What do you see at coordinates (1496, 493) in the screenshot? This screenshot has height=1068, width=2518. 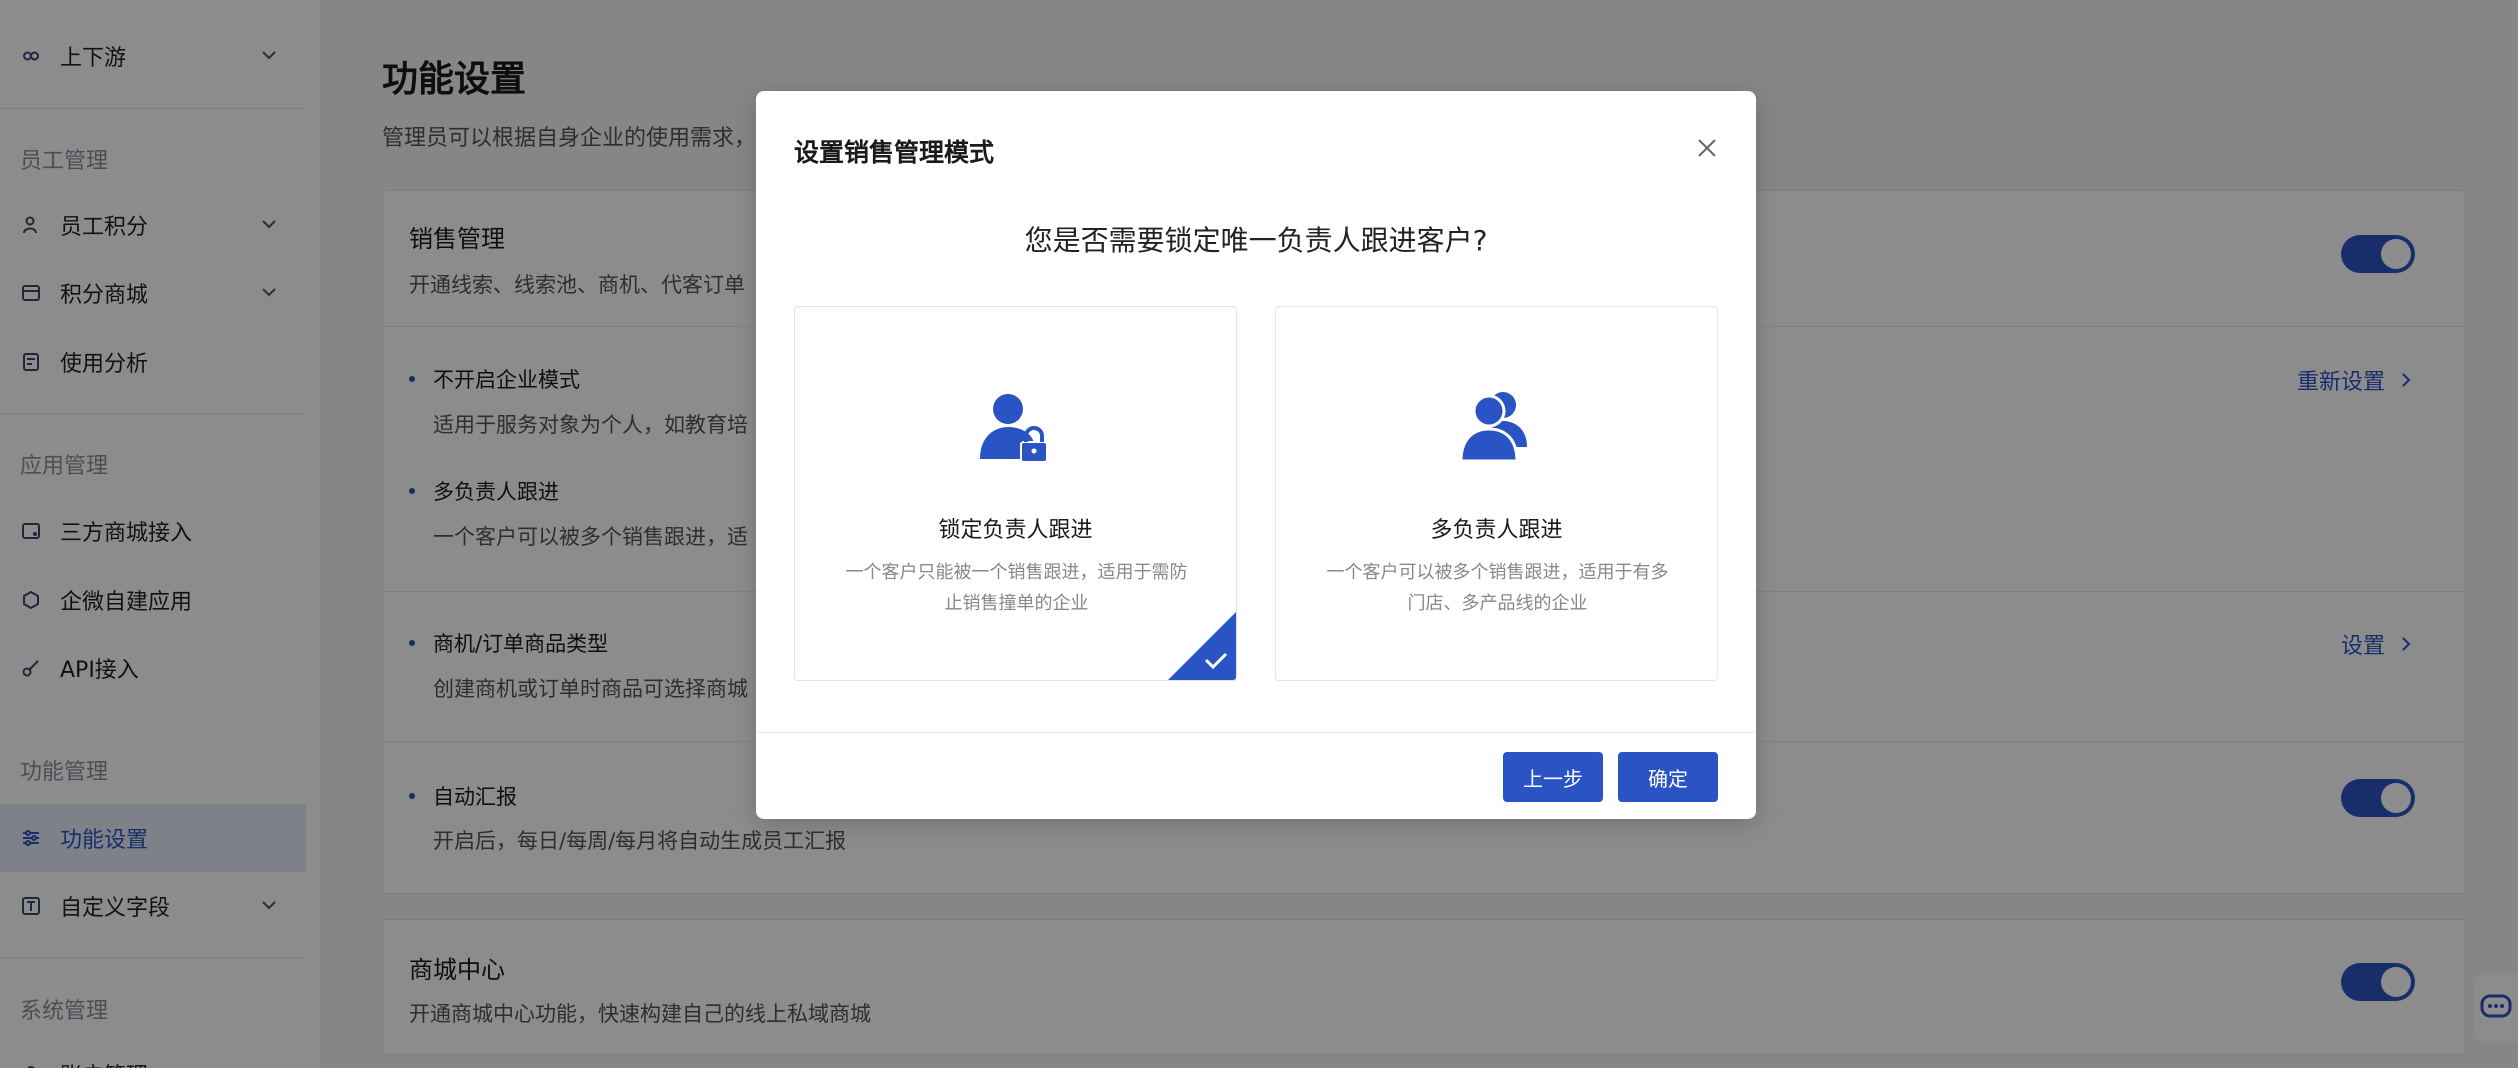 I see `option-multi-owner: 多负责人跟进 一个客户可以被多个销售跟进，适用于有多门店、多产品线的企业` at bounding box center [1496, 493].